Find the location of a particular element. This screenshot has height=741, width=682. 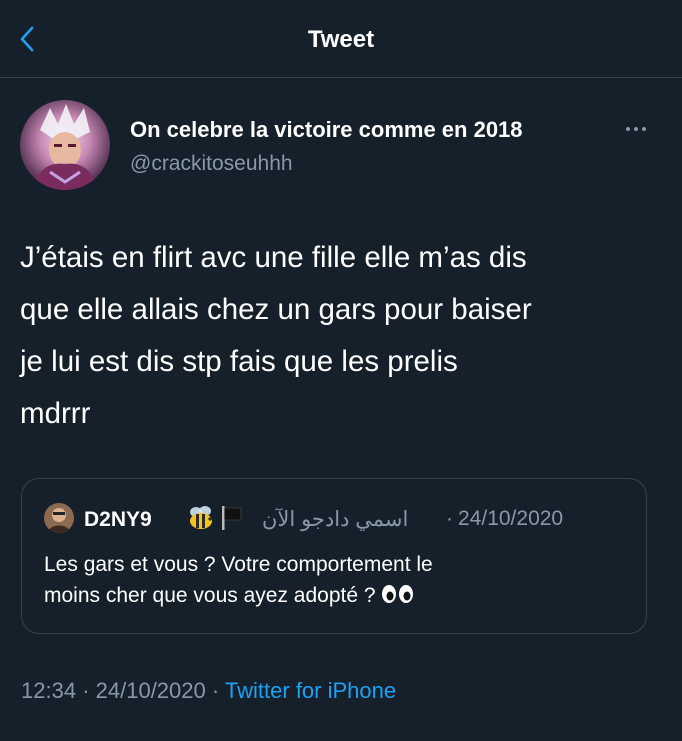

quote-text-line: moins cher que vous ayez adopté ? is located at coordinates (339, 595).